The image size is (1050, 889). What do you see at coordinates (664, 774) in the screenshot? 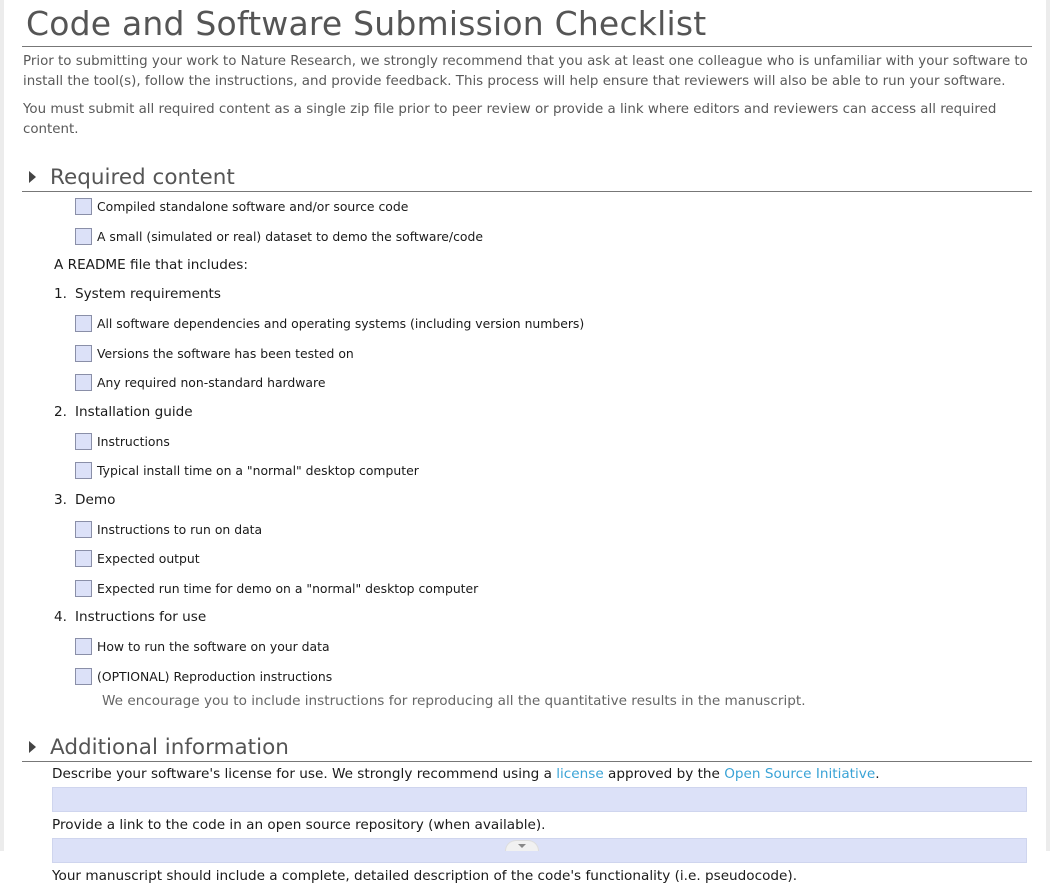
I see `license-text-mid: approved by the` at bounding box center [664, 774].